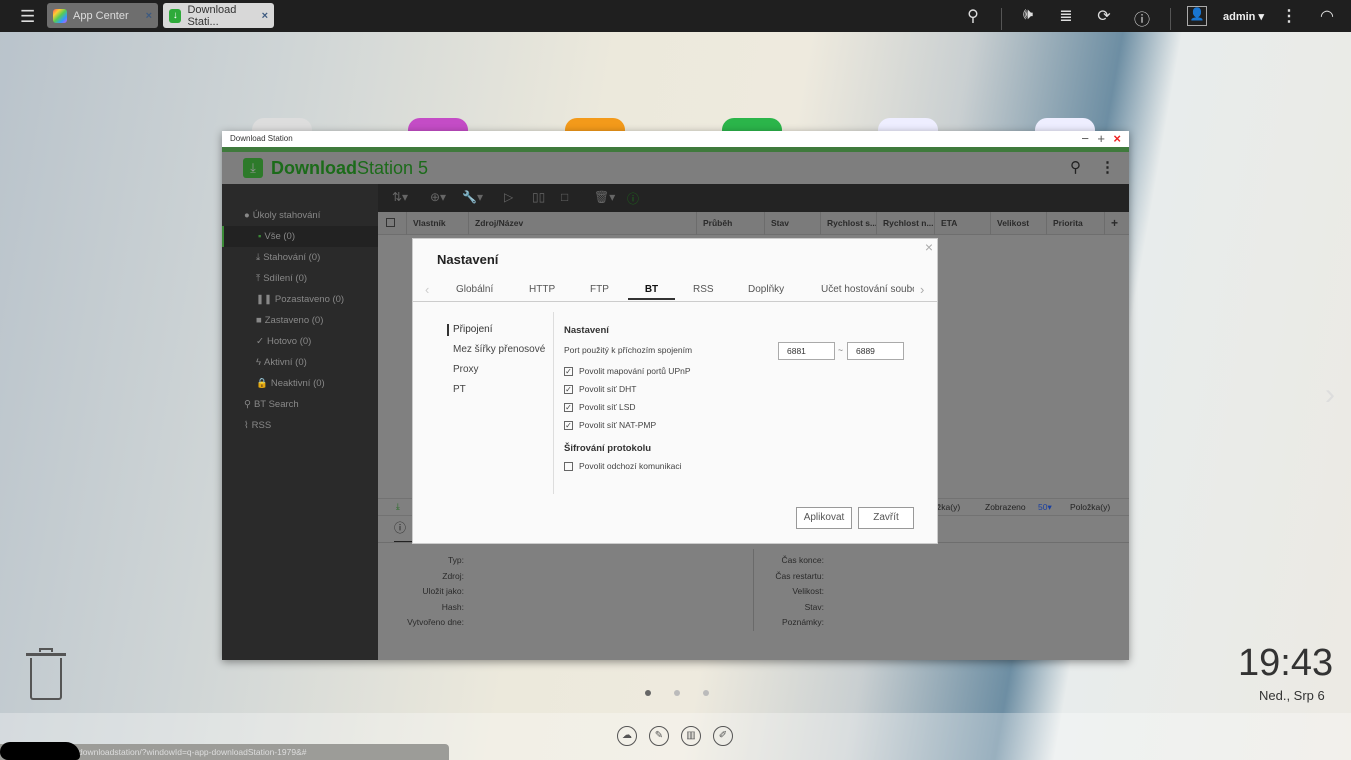 This screenshot has height=760, width=1351. Describe the element at coordinates (875, 351) in the screenshot. I see `port-to-input: 6889` at that location.